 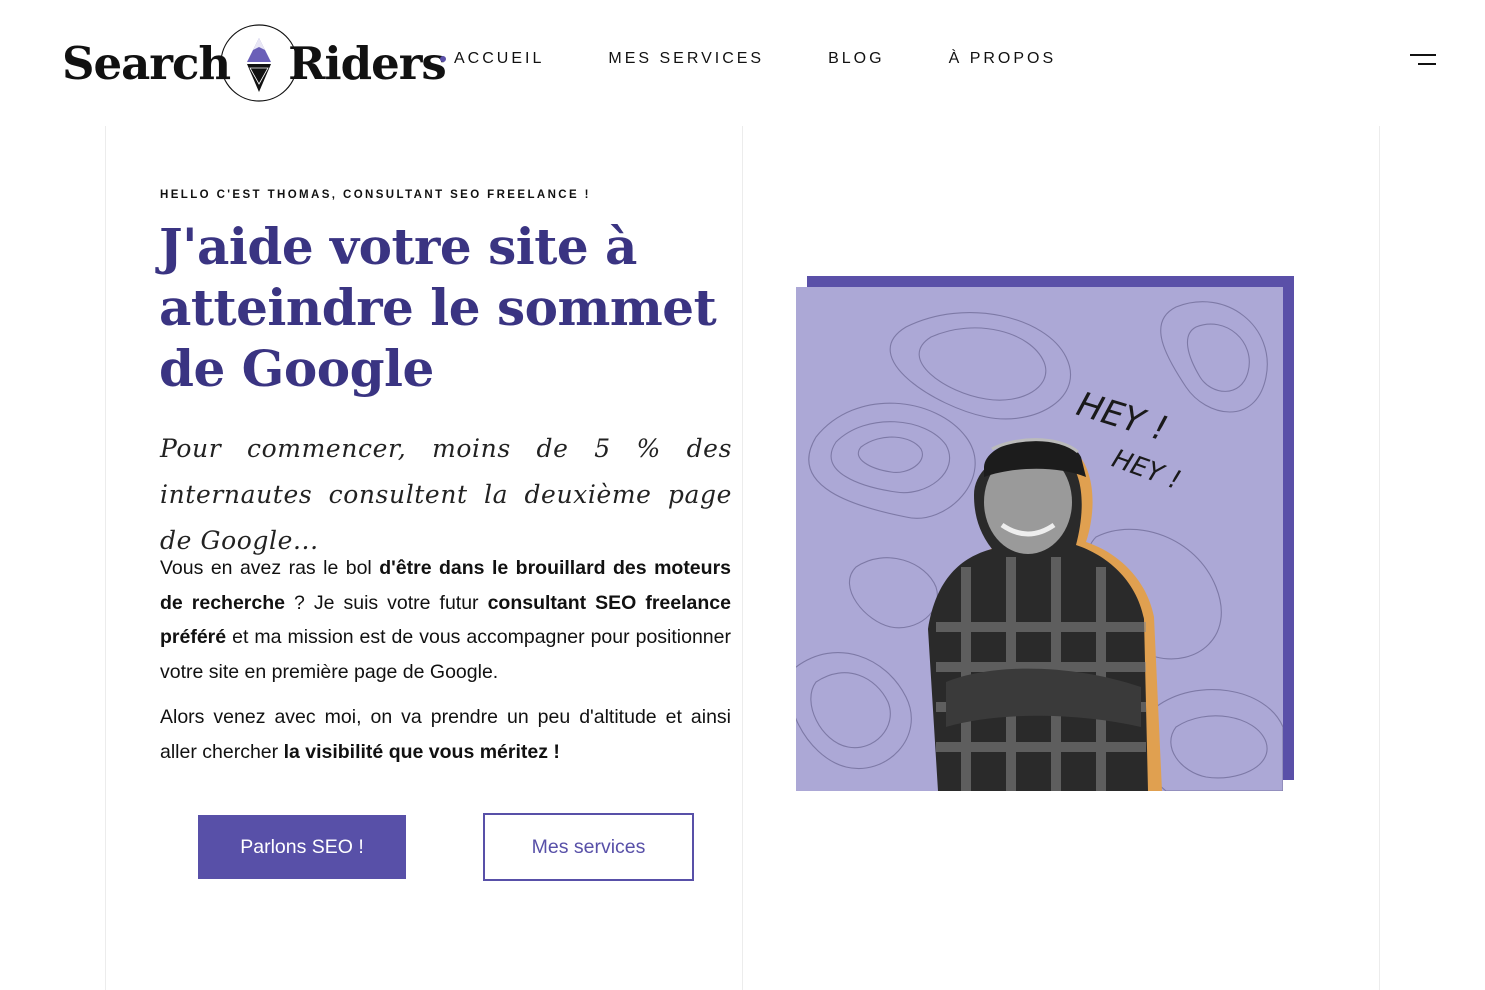 What do you see at coordinates (259, 63) in the screenshot?
I see `mountain-logo-icon` at bounding box center [259, 63].